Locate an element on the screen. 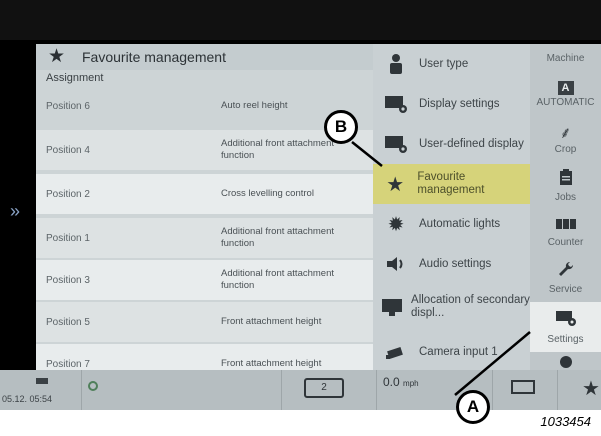 This screenshot has width=601, height=436. callout-b: B is located at coordinates (341, 127).